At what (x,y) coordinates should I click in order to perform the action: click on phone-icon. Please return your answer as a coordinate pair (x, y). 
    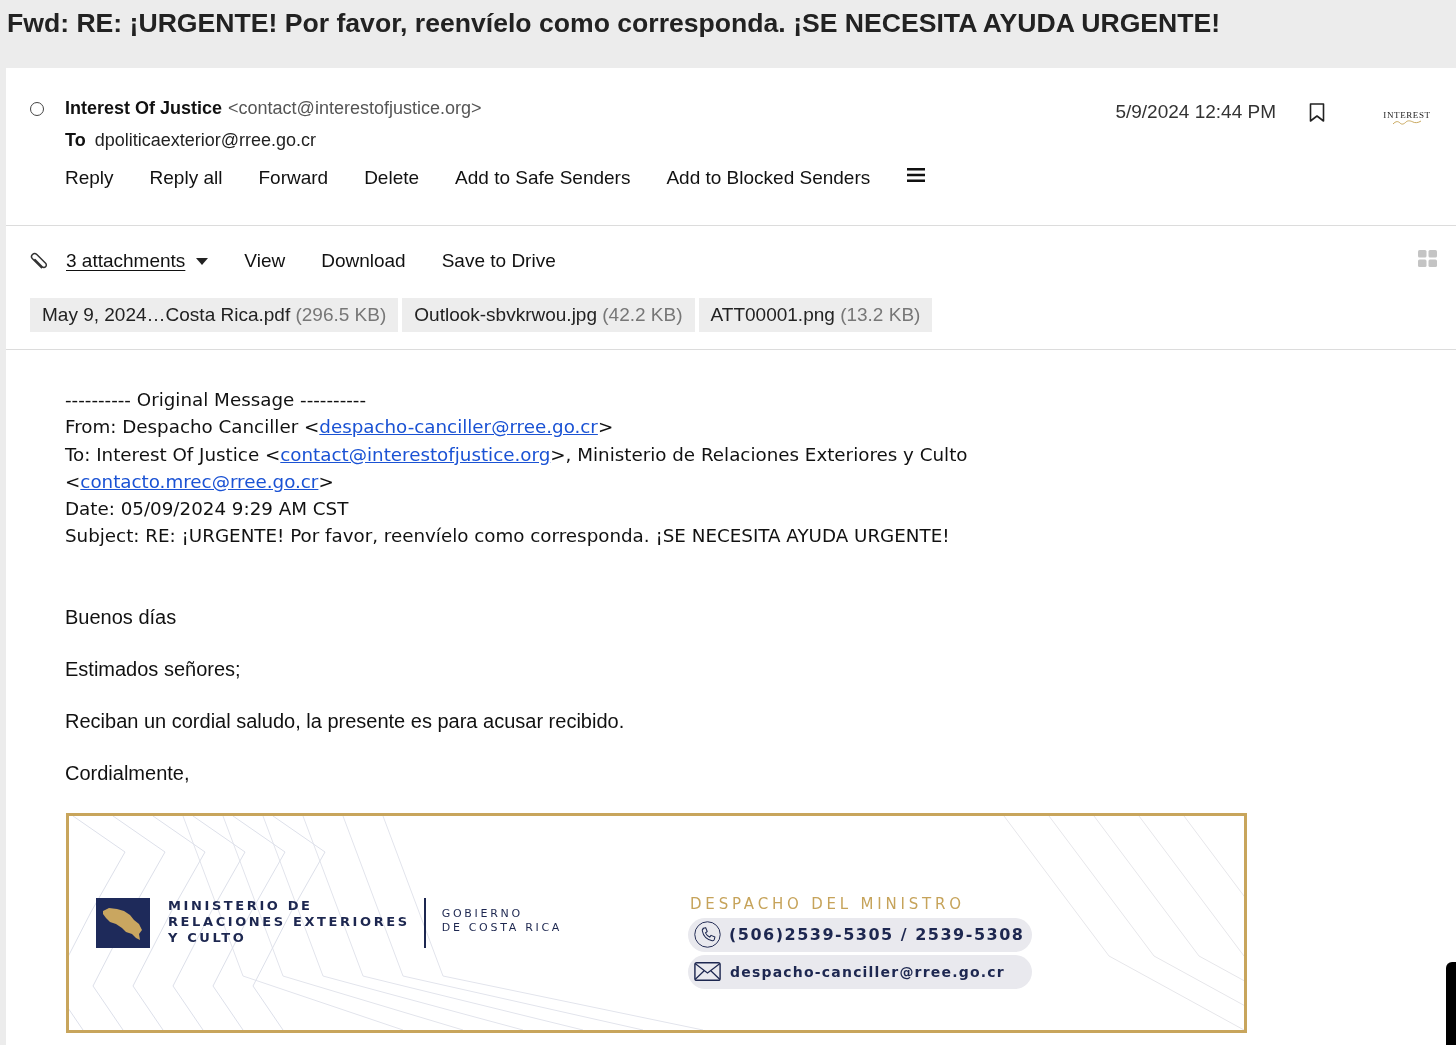
    Looking at the image, I should click on (707, 935).